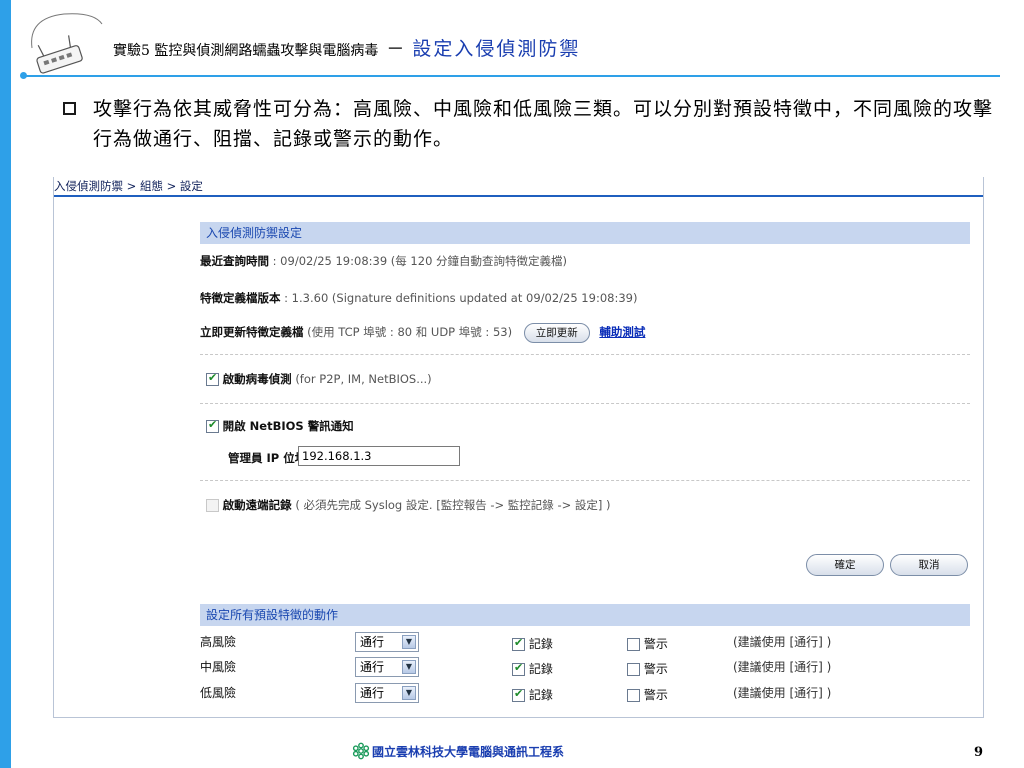 This screenshot has width=1024, height=768. What do you see at coordinates (622, 332) in the screenshot?
I see `help-test-link: 輔助測試` at bounding box center [622, 332].